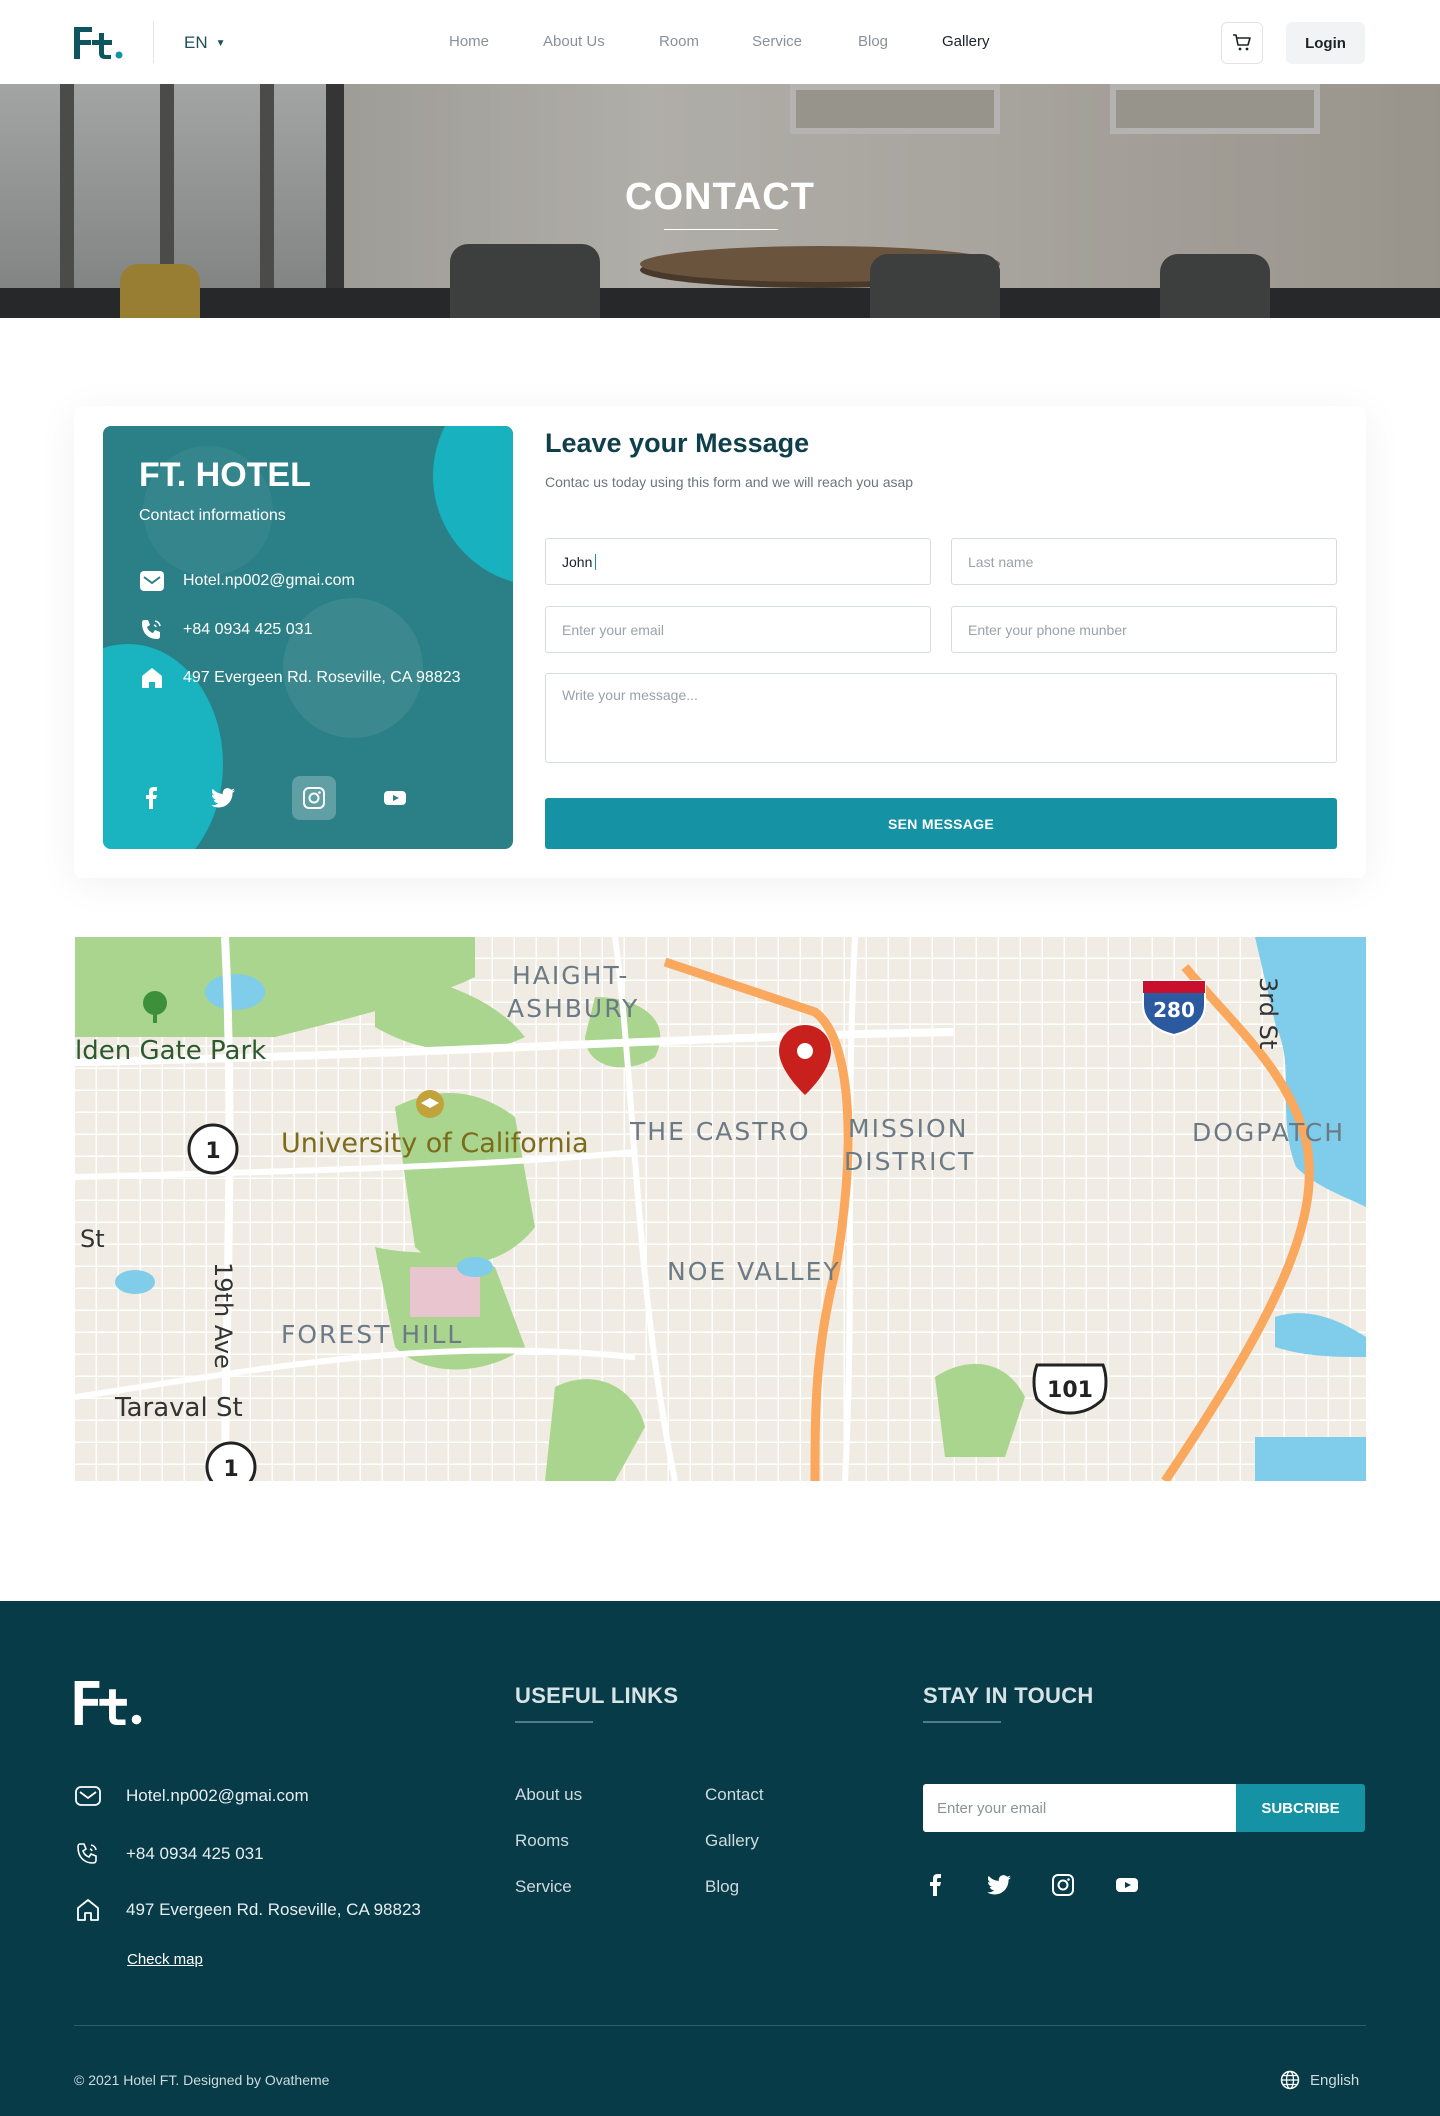 This screenshot has width=1440, height=2116. Describe the element at coordinates (720, 2025) in the screenshot. I see `footer-divider` at that location.